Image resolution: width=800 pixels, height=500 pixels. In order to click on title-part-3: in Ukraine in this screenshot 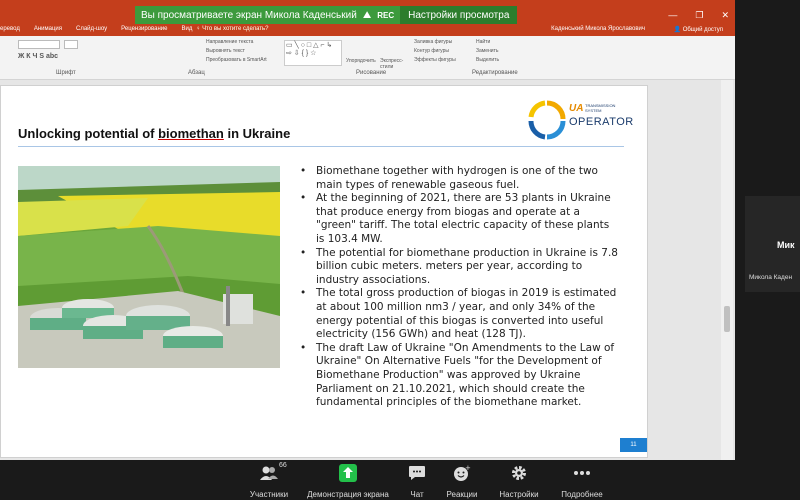, I will do `click(257, 133)`.